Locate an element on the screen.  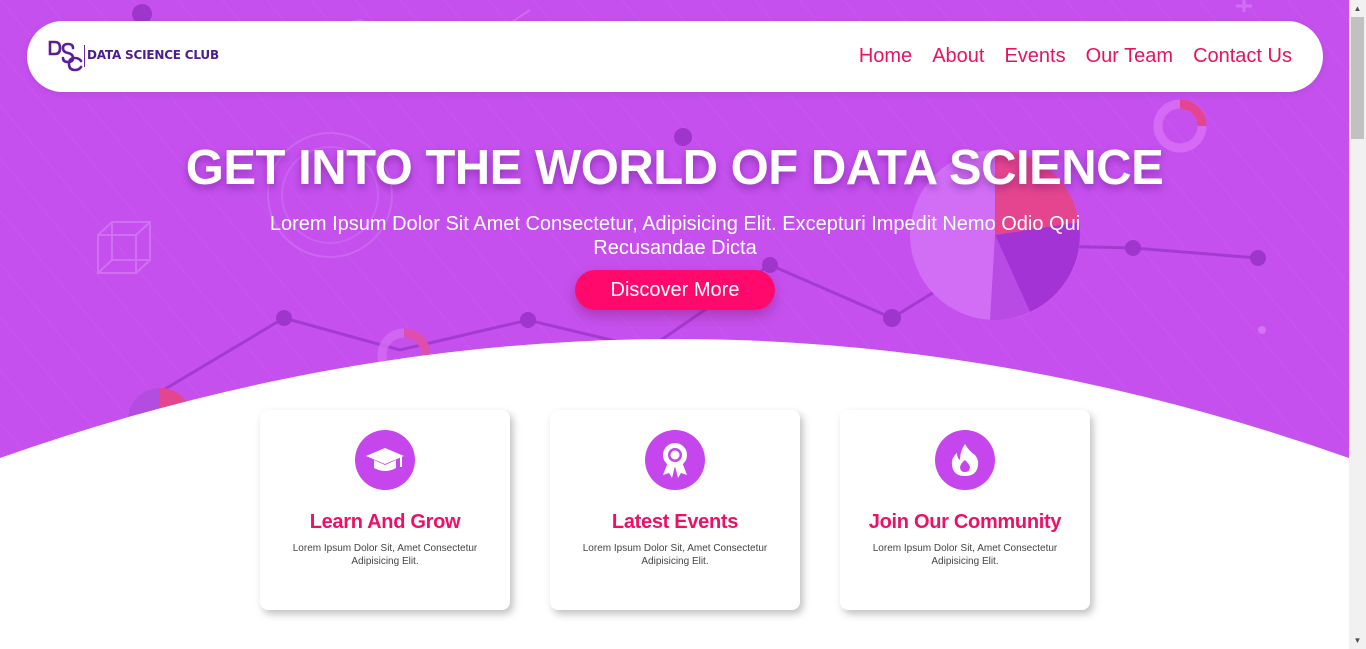
hero-title: GET INTO THE WORLD OF DATA SCIENCE is located at coordinates (674, 168).